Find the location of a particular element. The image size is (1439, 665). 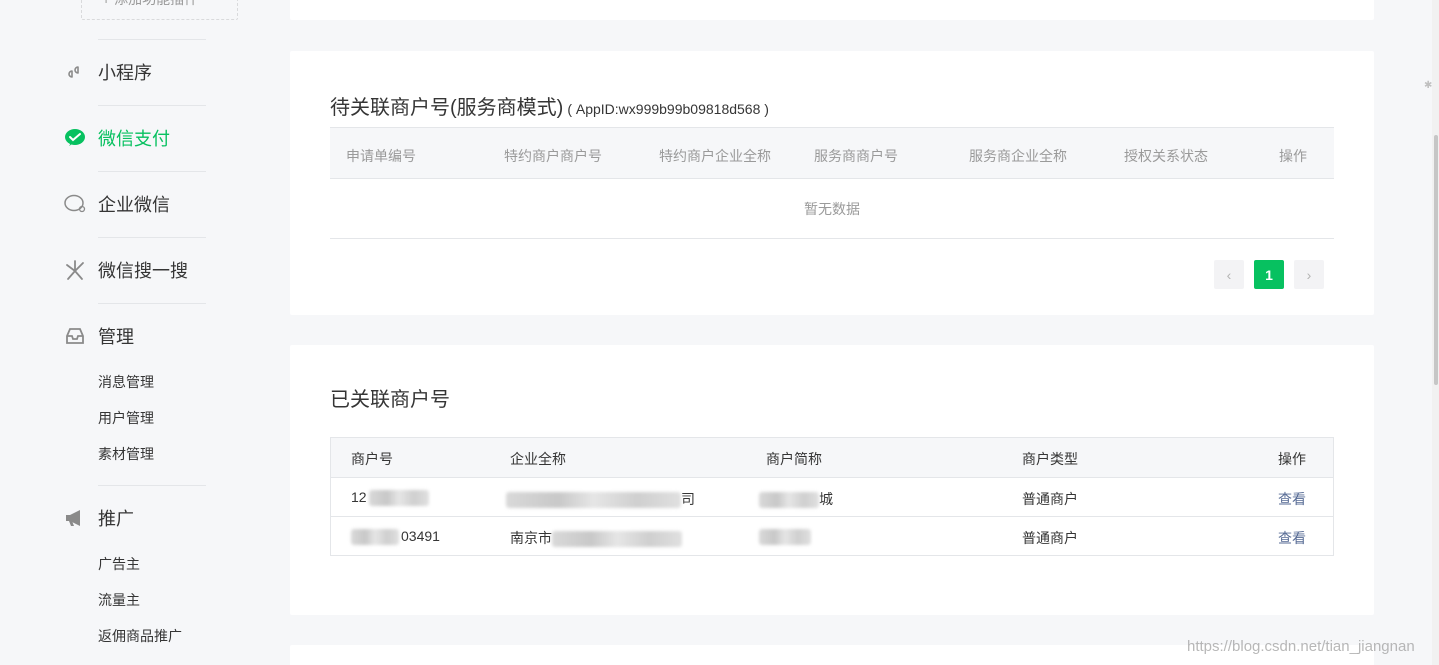

column-header: 商户号 is located at coordinates (372, 459).